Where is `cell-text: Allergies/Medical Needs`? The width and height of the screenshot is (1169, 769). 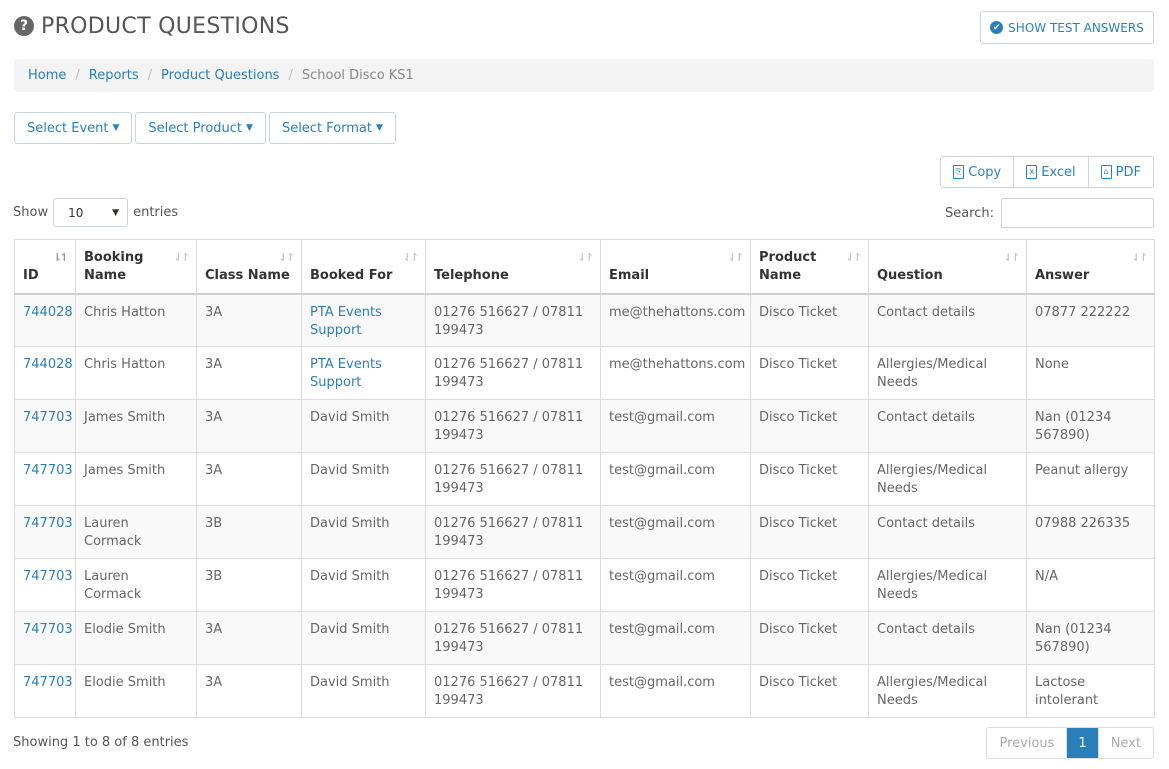
cell-text: Allergies/Medical Needs is located at coordinates (932, 373).